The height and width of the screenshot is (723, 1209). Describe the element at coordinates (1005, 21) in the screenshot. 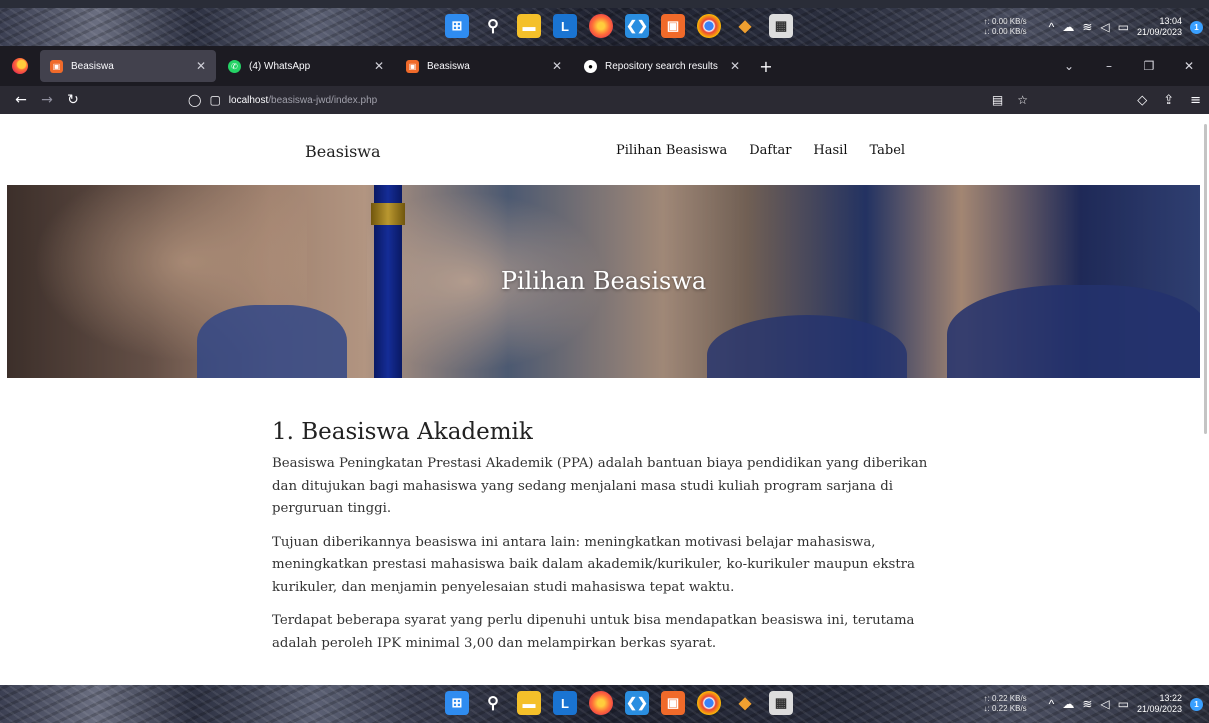

I see `net-upload: ↑: 0.00 KB/s` at that location.